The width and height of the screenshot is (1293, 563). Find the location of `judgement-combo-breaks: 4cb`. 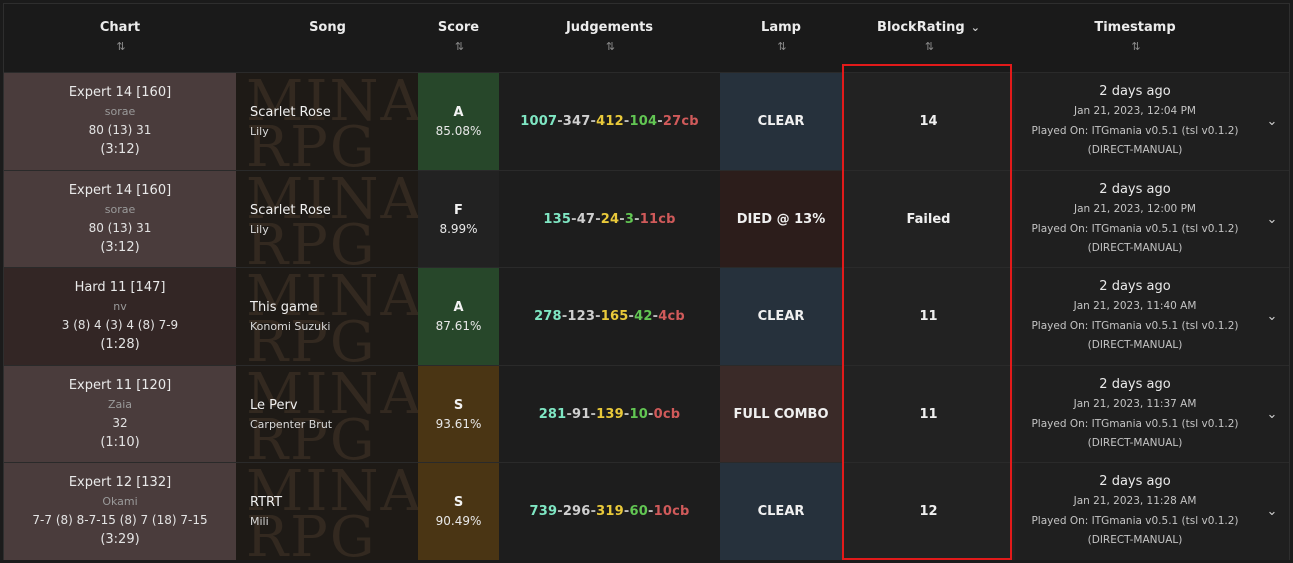

judgement-combo-breaks: 4cb is located at coordinates (671, 316).